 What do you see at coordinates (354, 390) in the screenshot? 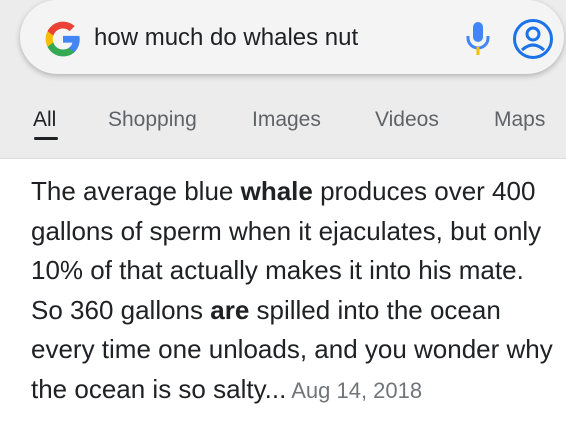
I see `snippet-date: Aug 14, 2018` at bounding box center [354, 390].